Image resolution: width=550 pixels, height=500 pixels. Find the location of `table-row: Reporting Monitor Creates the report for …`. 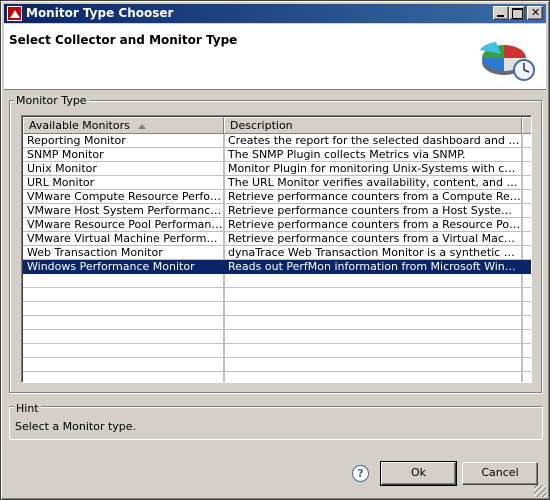

table-row: Reporting Monitor Creates the report for … is located at coordinates (277, 141).